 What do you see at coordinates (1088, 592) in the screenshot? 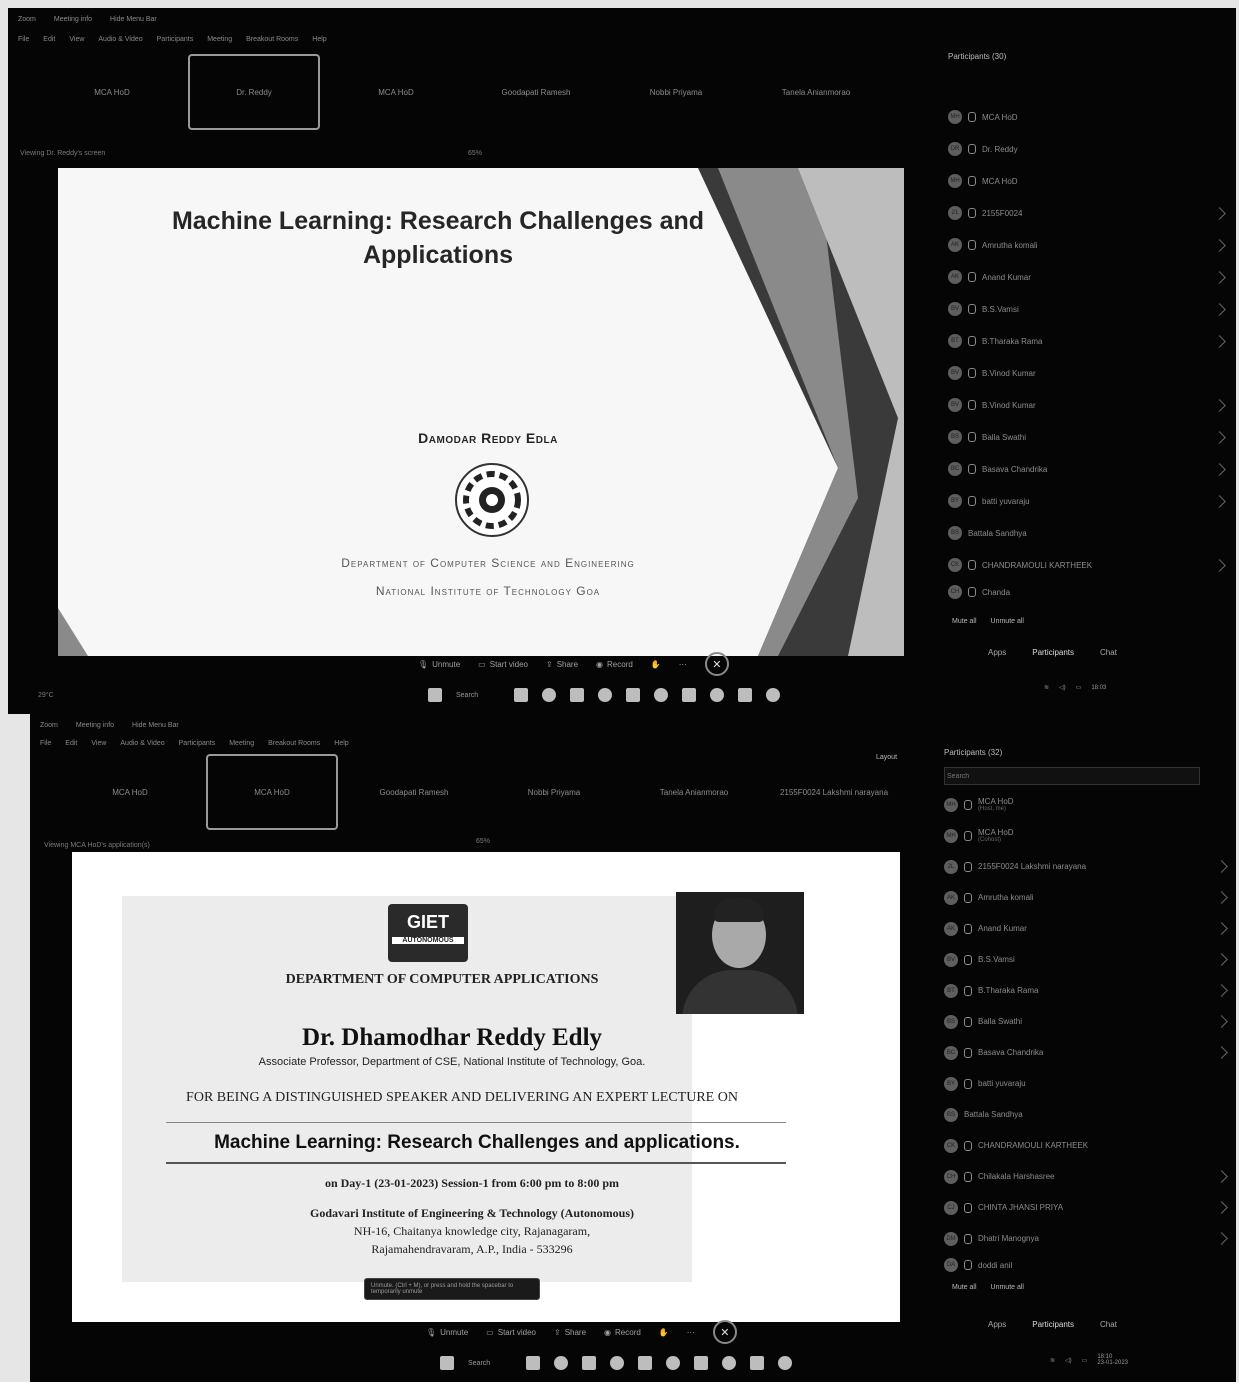
I see `participant-row: CH Chanda` at bounding box center [1088, 592].